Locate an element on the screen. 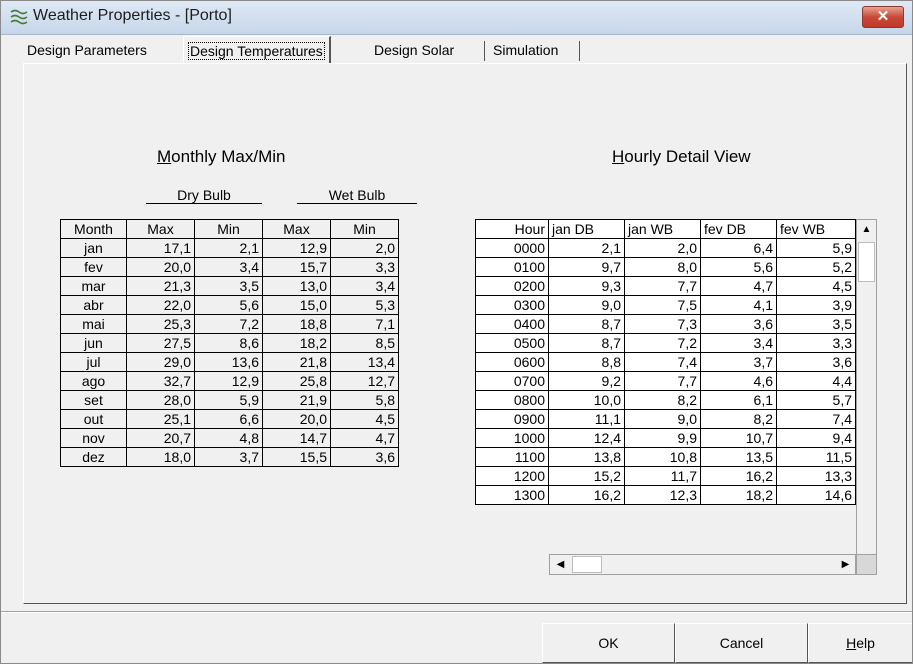 The height and width of the screenshot is (664, 913). hour-cell: 0800 is located at coordinates (512, 400).